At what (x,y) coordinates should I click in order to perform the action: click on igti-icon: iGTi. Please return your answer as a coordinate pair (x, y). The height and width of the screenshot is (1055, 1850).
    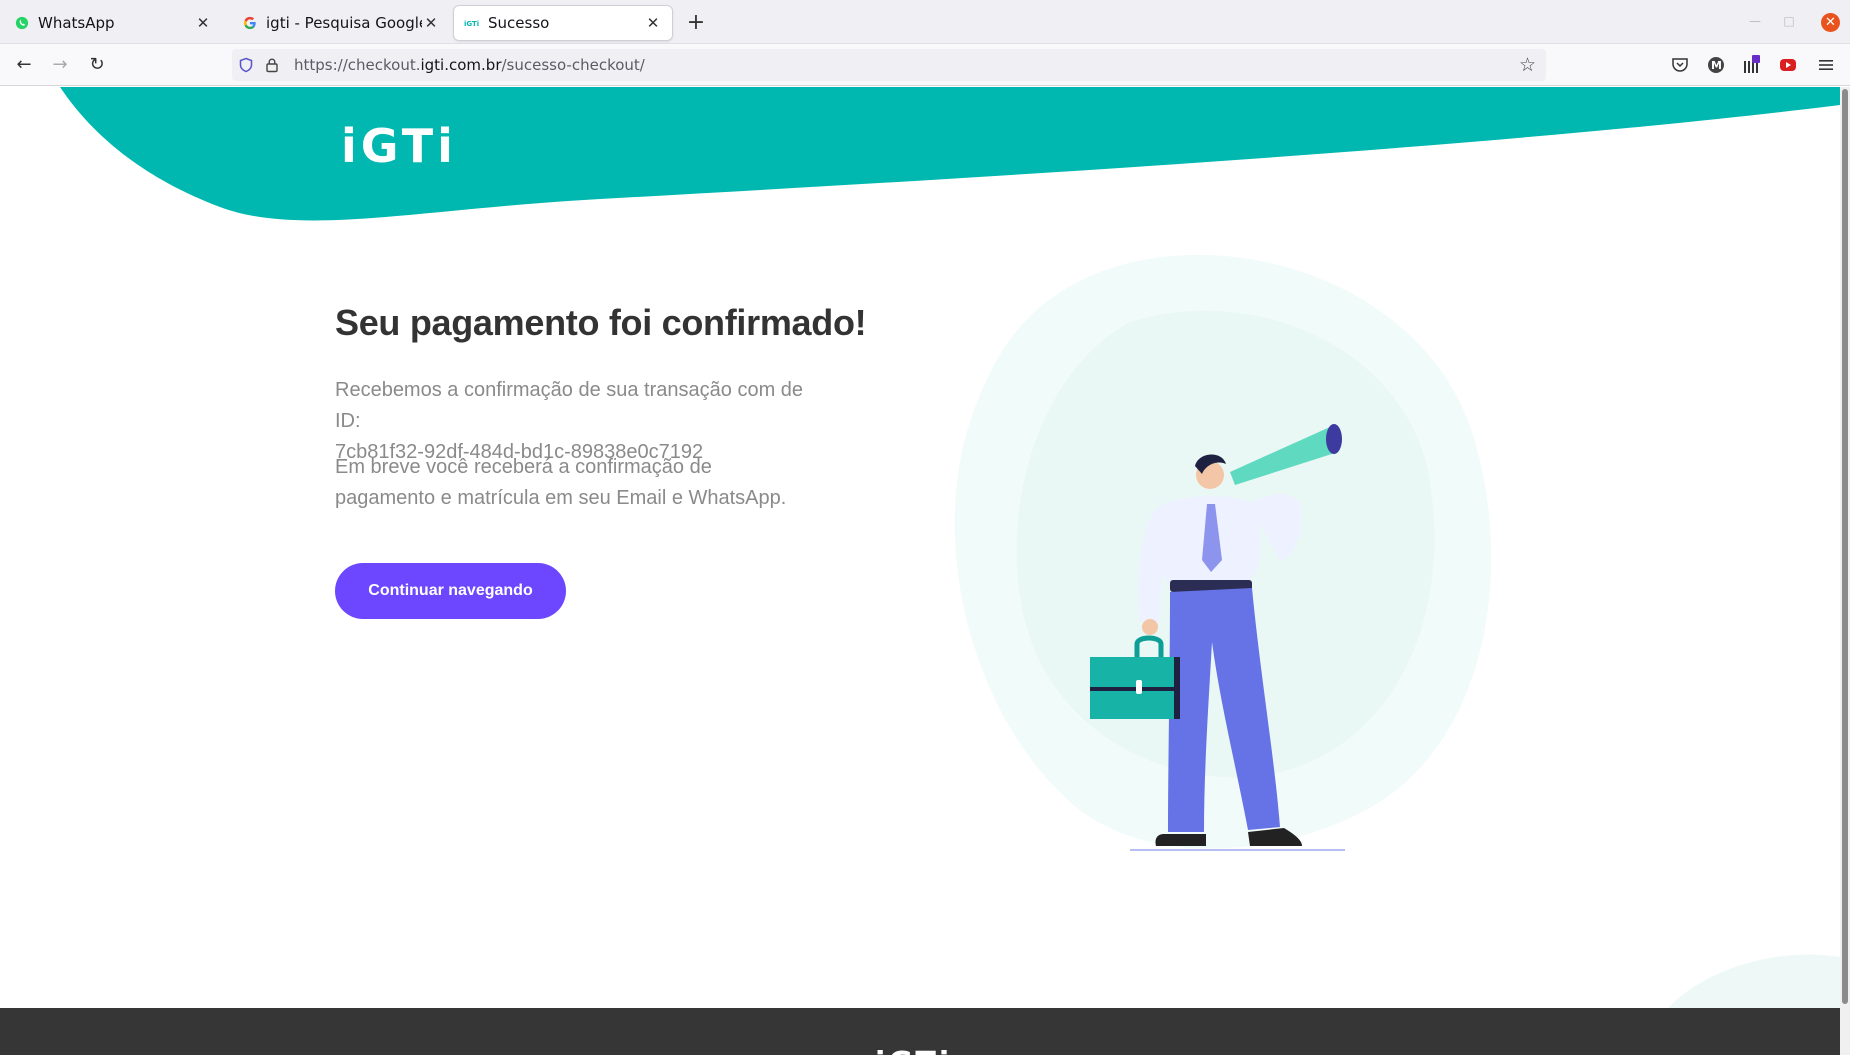
    Looking at the image, I should click on (472, 23).